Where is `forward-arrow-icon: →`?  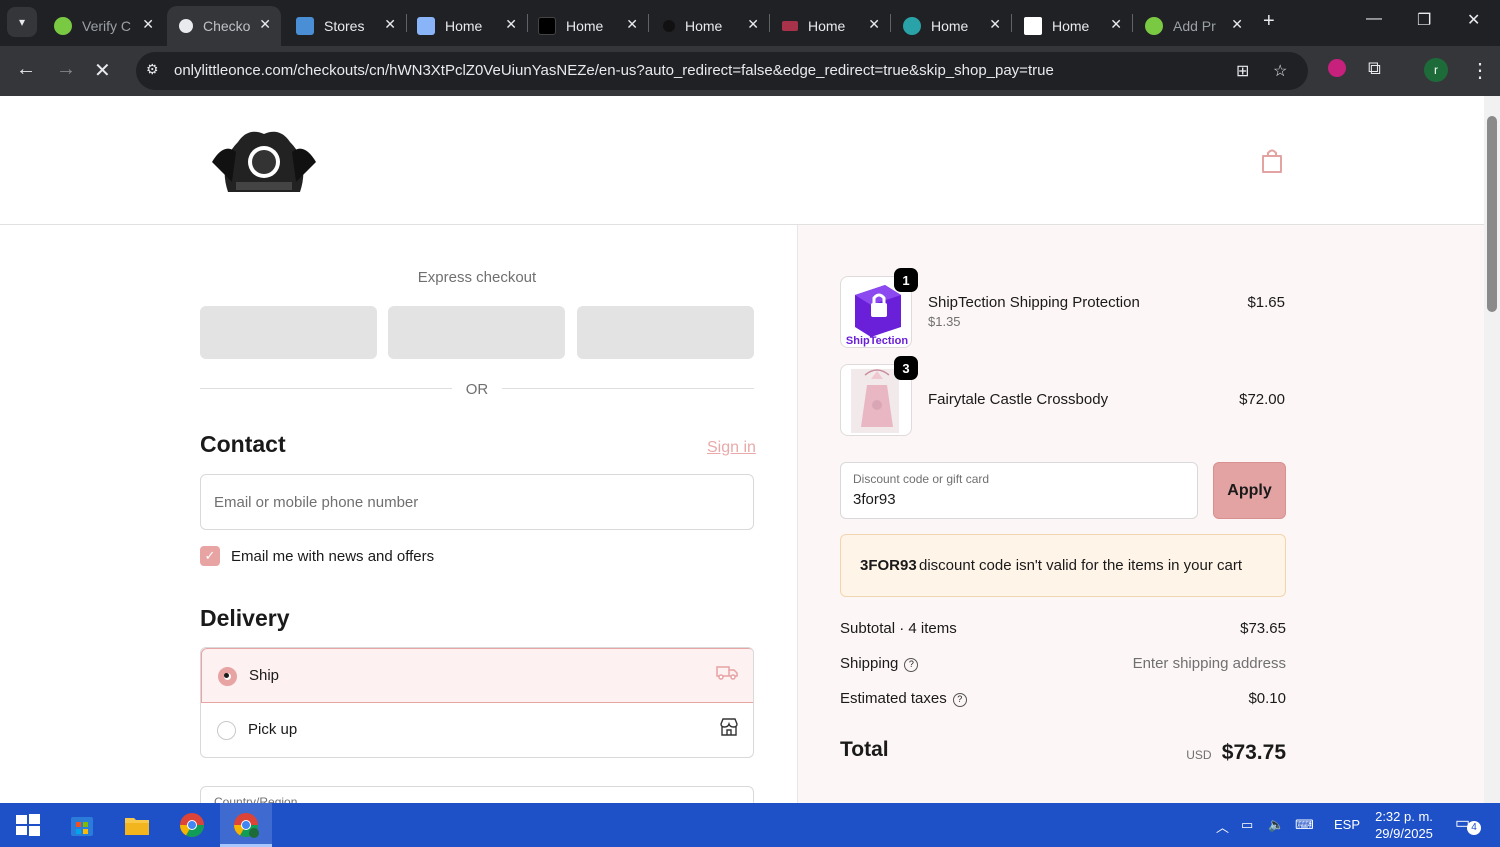
forward-arrow-icon: → is located at coordinates (66, 69).